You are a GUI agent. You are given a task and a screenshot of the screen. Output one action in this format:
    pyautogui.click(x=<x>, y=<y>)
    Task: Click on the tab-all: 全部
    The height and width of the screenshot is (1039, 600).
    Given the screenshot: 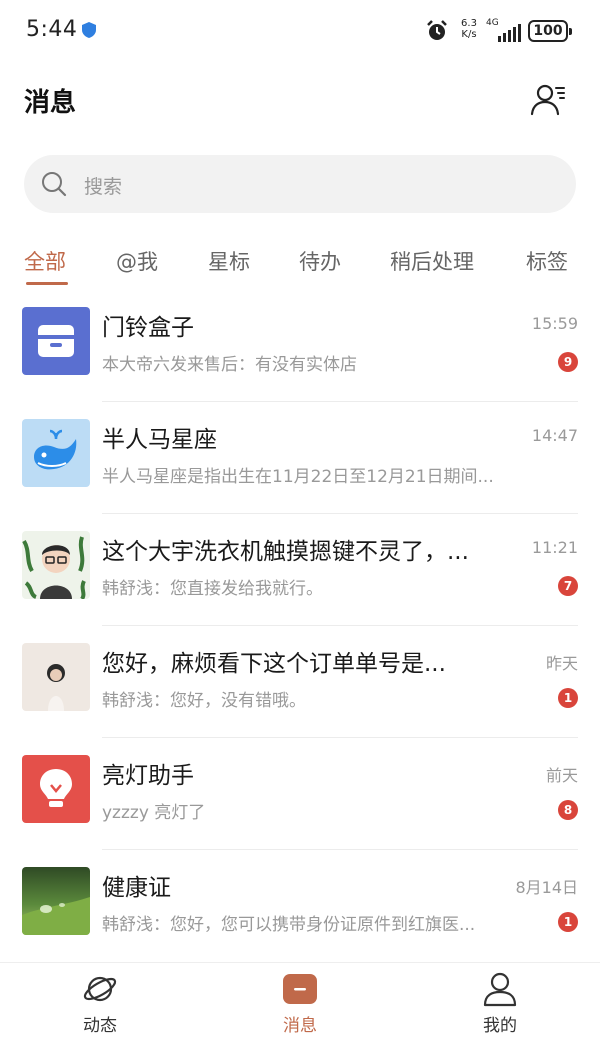 What is the action you would take?
    pyautogui.click(x=45, y=261)
    